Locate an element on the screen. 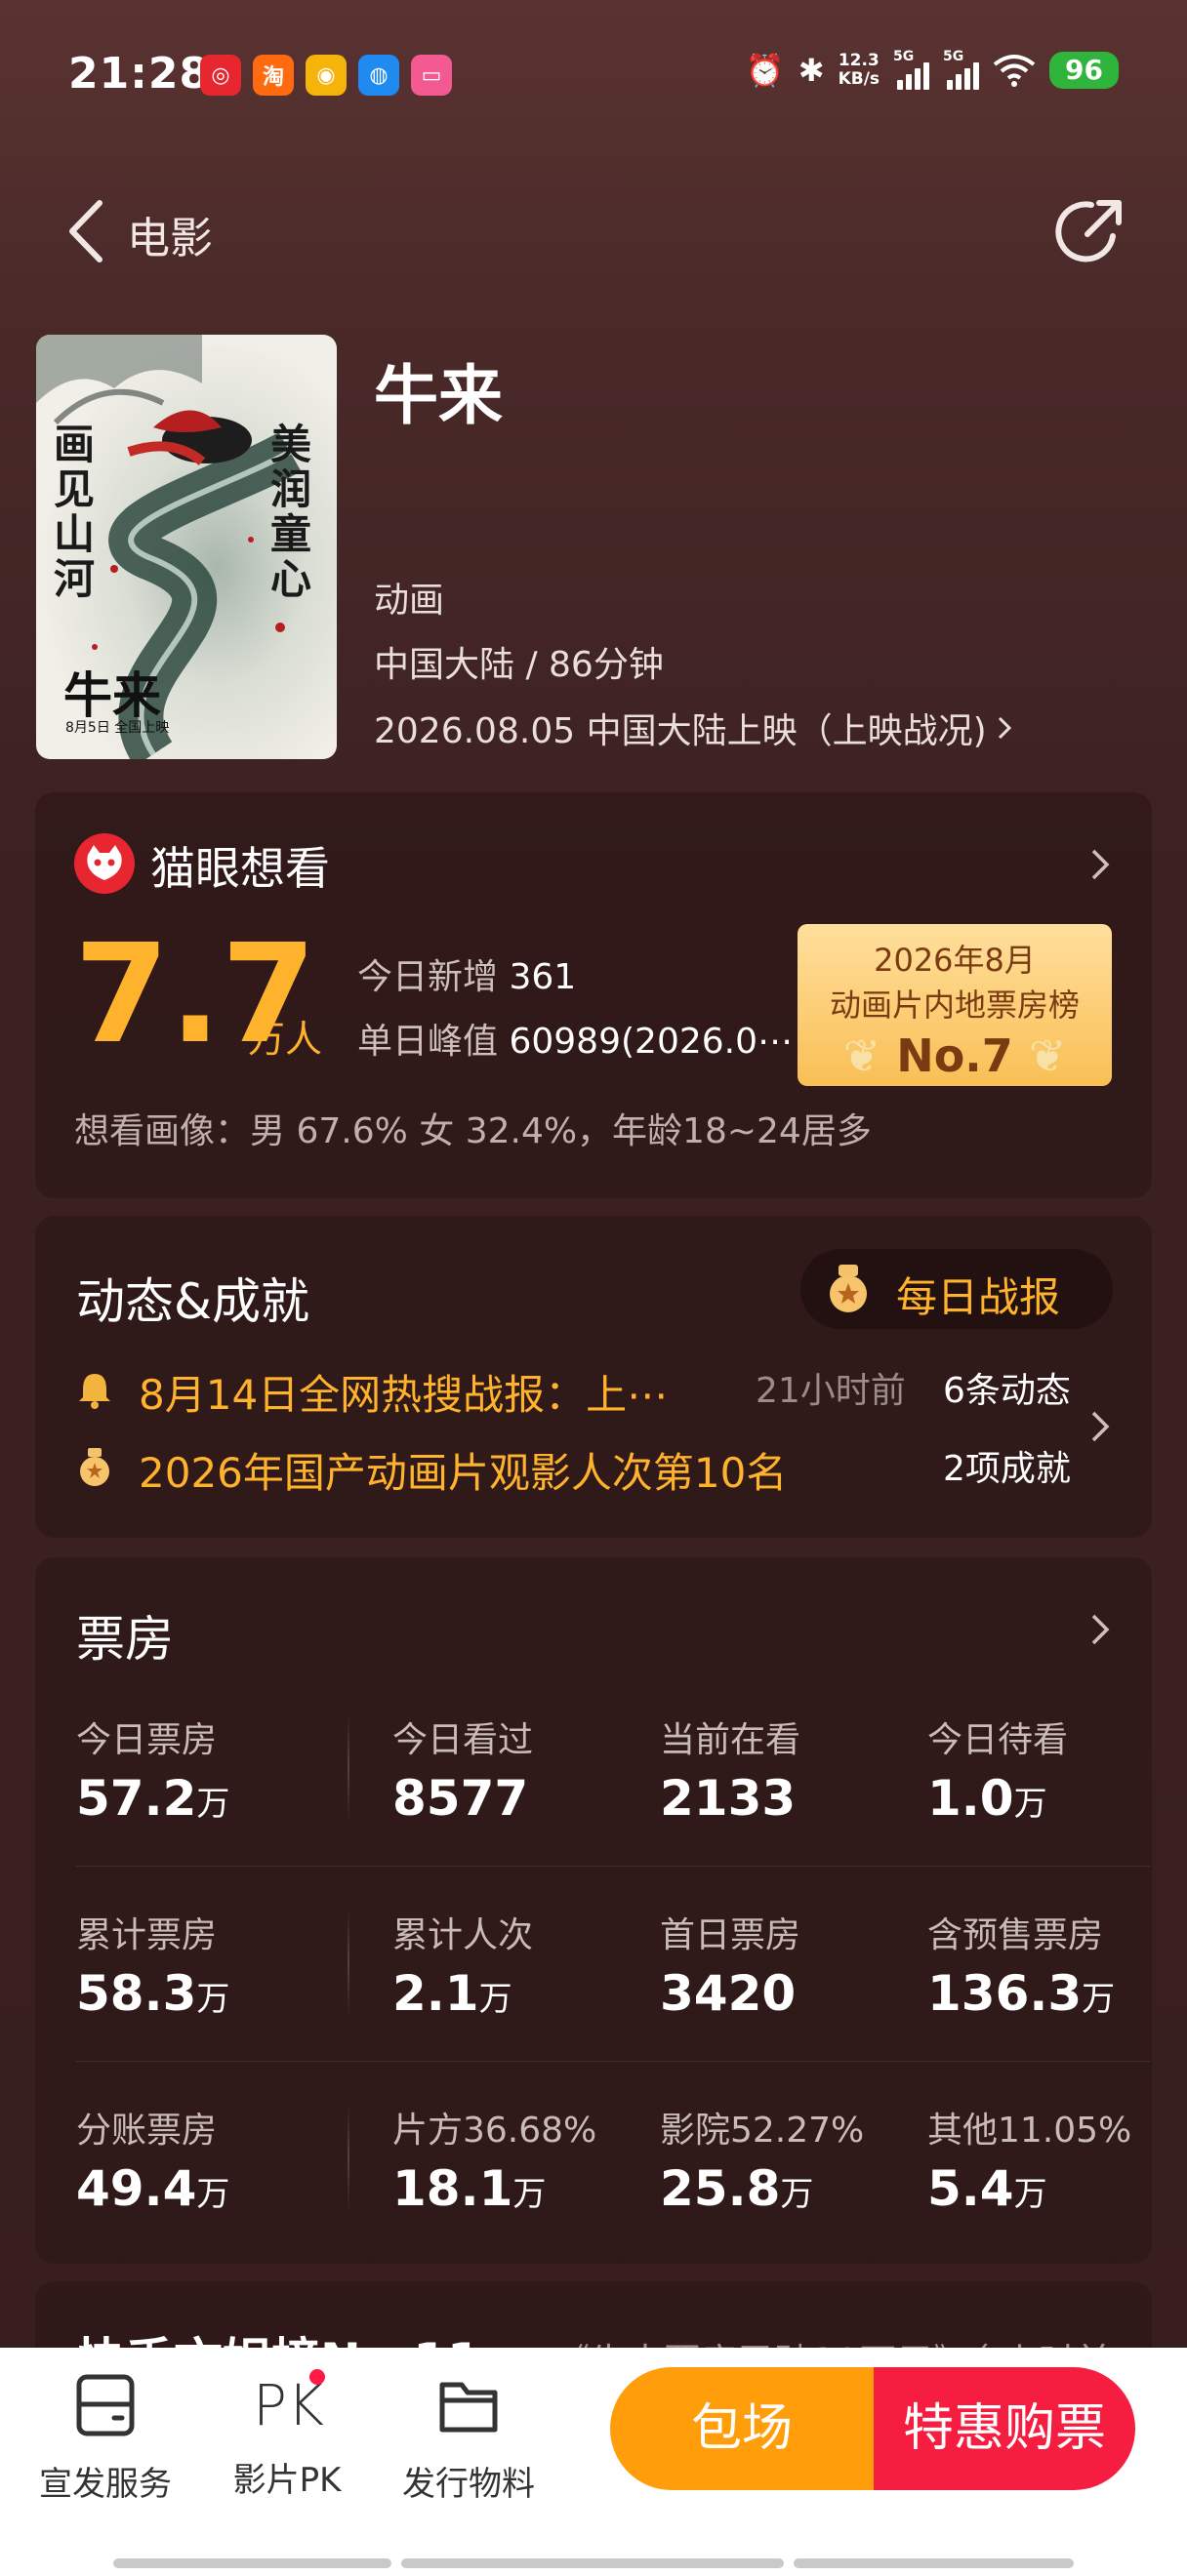  news-time: 21小时前 is located at coordinates (831, 1391).